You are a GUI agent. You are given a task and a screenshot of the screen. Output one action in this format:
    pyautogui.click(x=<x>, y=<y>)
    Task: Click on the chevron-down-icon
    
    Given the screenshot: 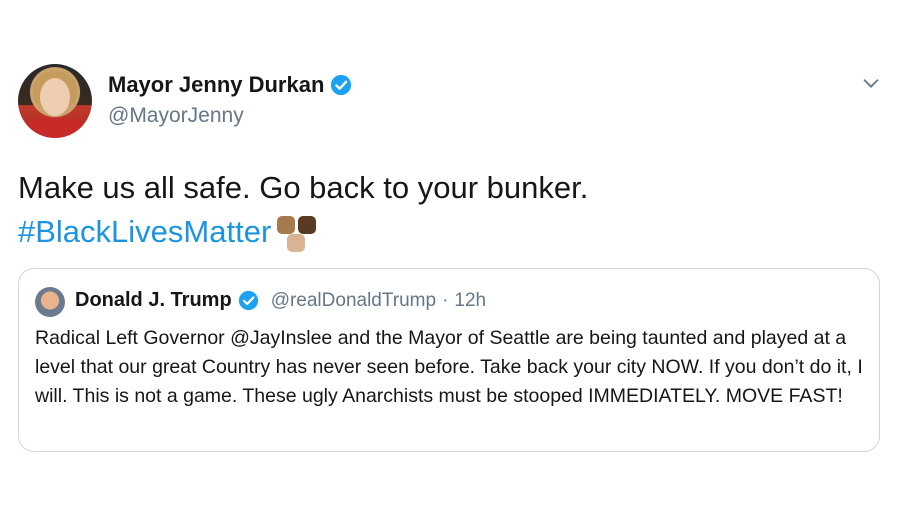 What is the action you would take?
    pyautogui.click(x=871, y=83)
    